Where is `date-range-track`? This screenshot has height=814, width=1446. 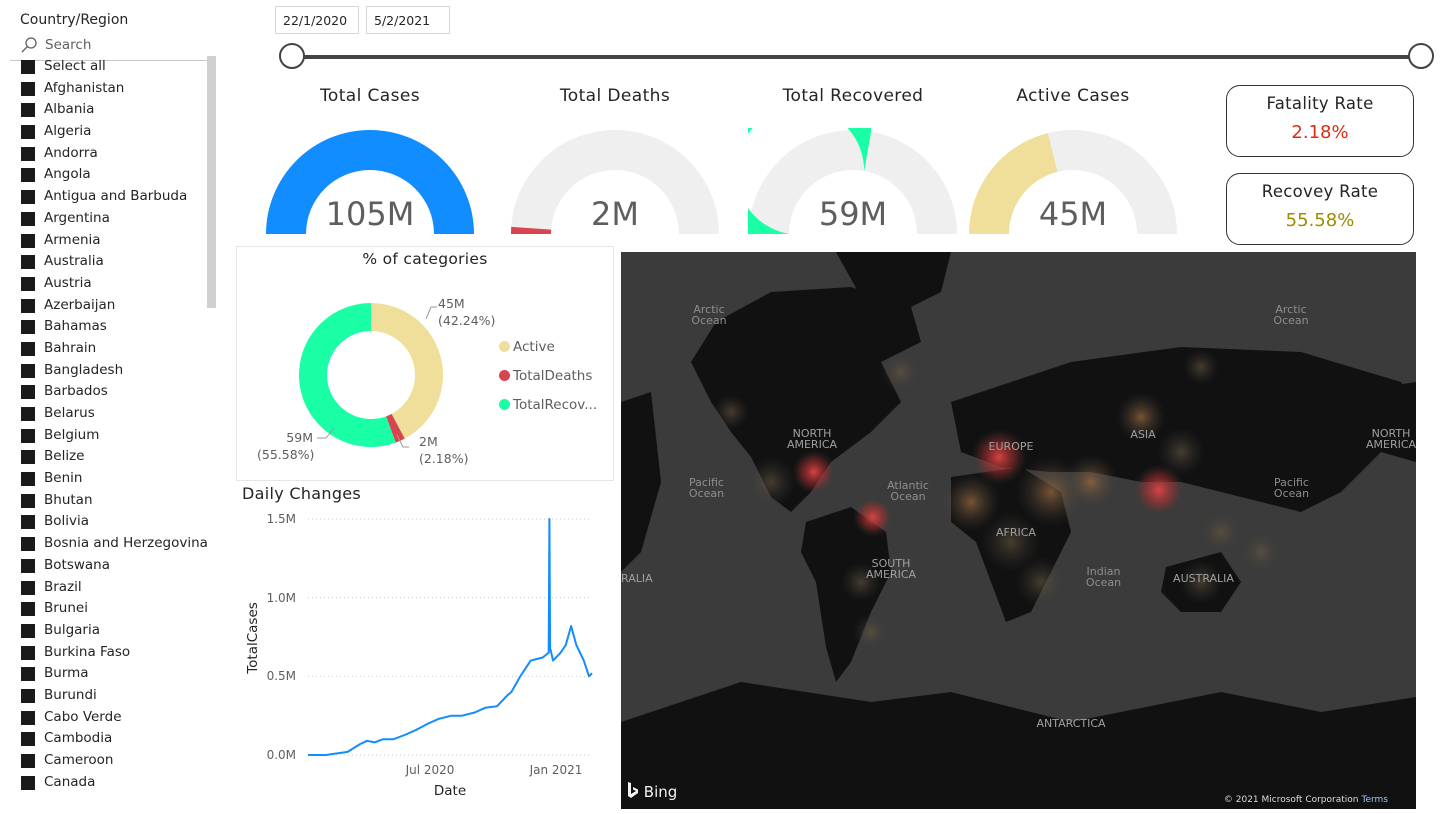 date-range-track is located at coordinates (857, 57).